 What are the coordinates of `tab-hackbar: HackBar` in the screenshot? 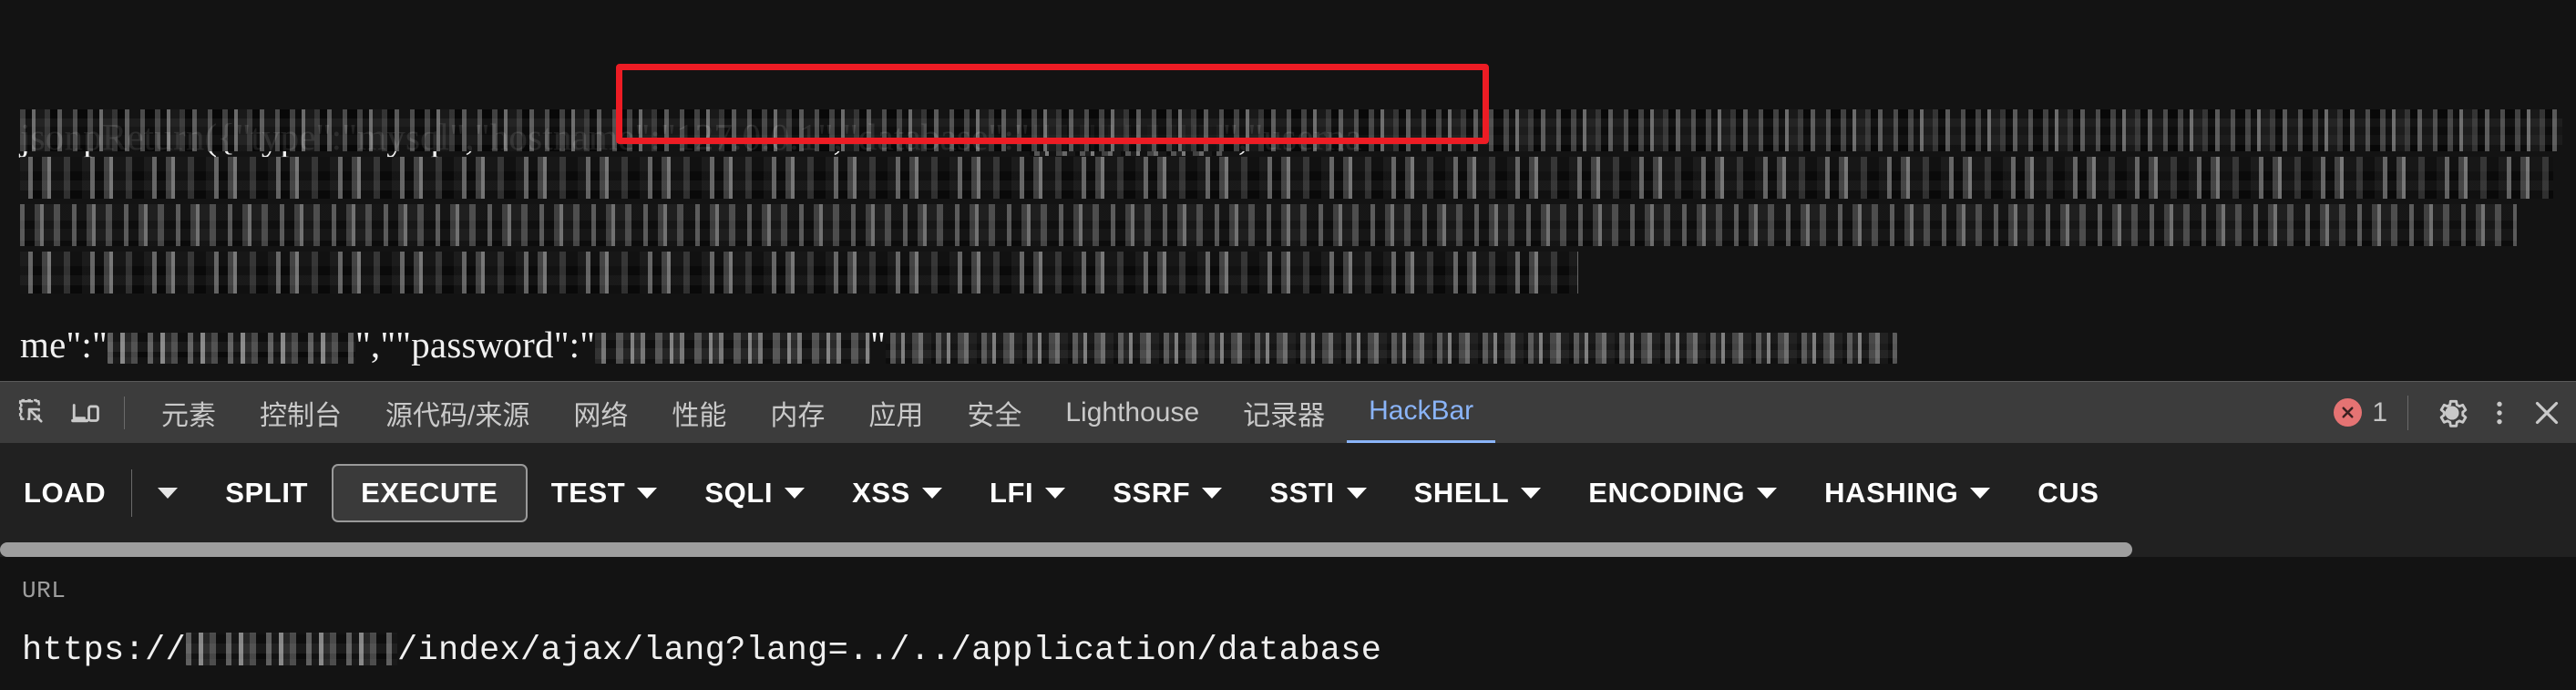 It's located at (1422, 413).